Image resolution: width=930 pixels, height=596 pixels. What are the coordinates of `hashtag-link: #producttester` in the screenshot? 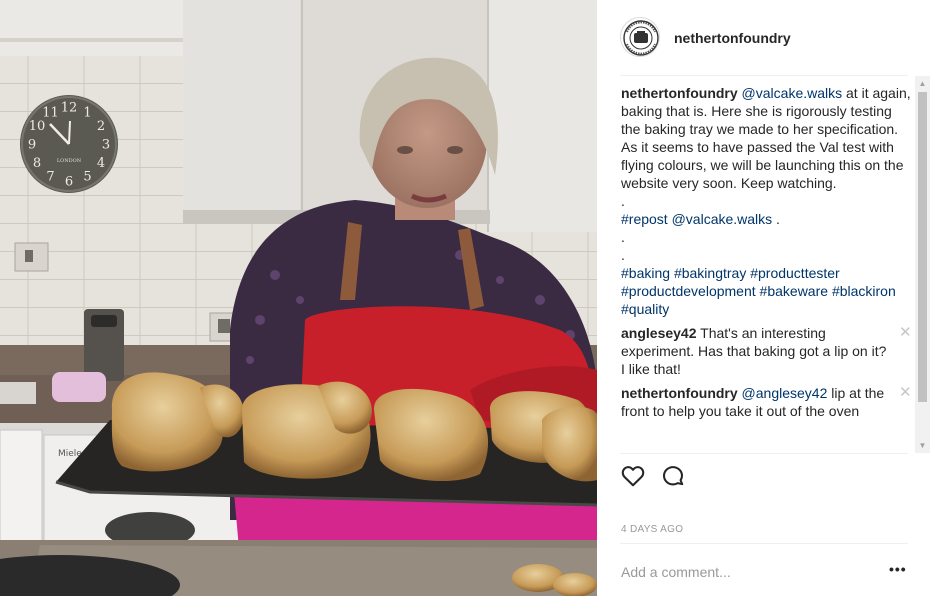 It's located at (795, 273).